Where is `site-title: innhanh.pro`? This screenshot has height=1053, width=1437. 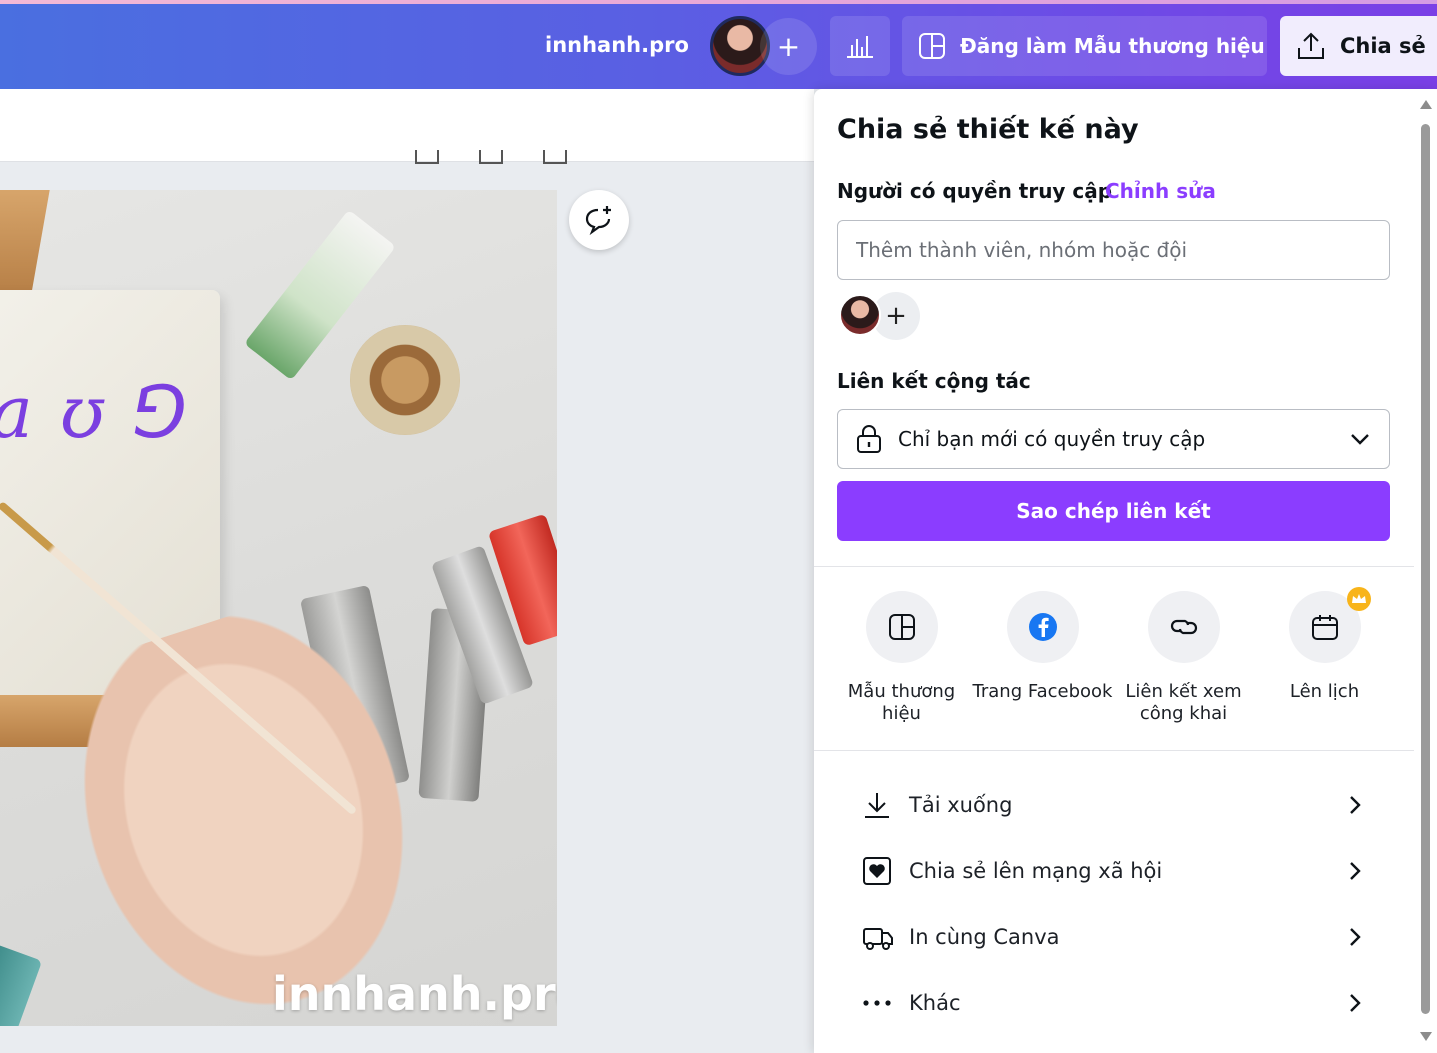 site-title: innhanh.pro is located at coordinates (617, 45).